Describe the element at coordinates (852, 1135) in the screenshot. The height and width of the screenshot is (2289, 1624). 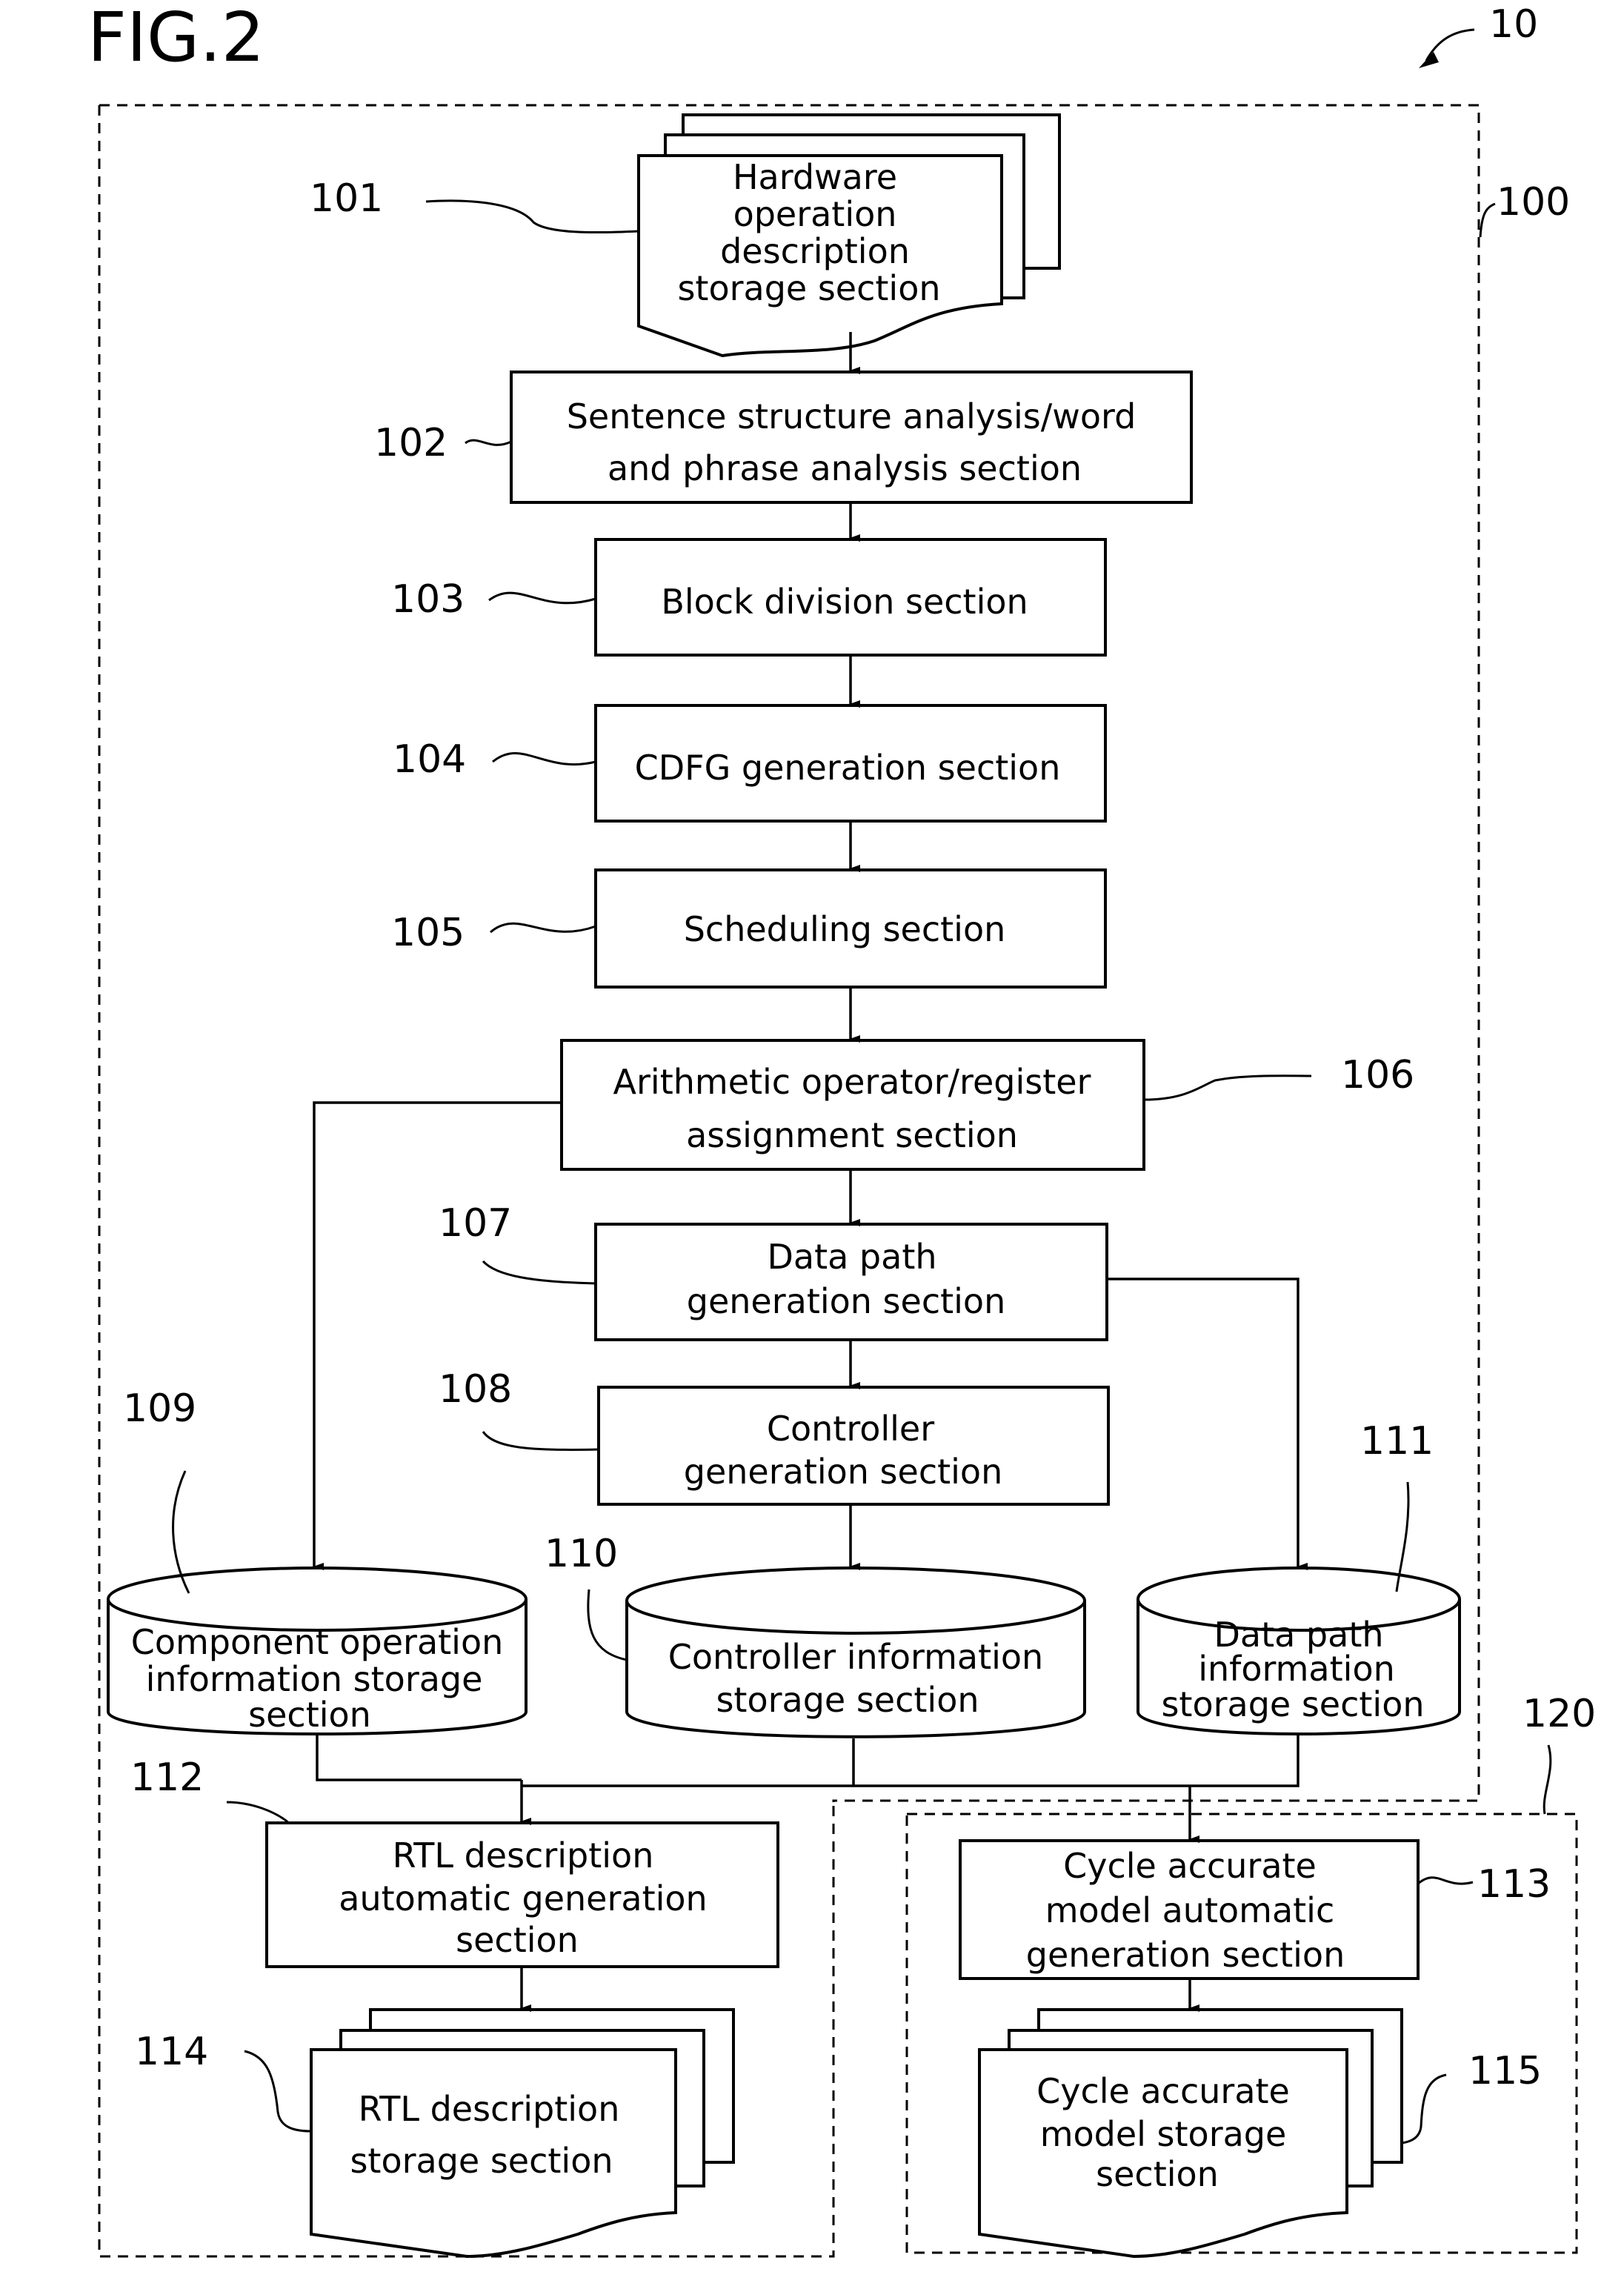
I see `node-106-line: assignment section` at that location.